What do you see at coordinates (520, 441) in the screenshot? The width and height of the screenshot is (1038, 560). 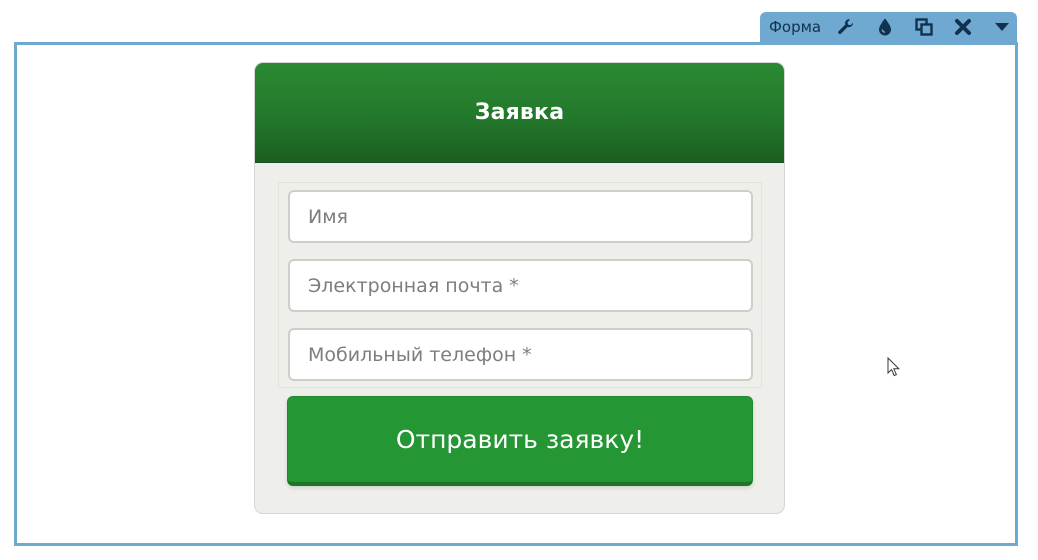 I see `submit-button: Отправить заявку!` at bounding box center [520, 441].